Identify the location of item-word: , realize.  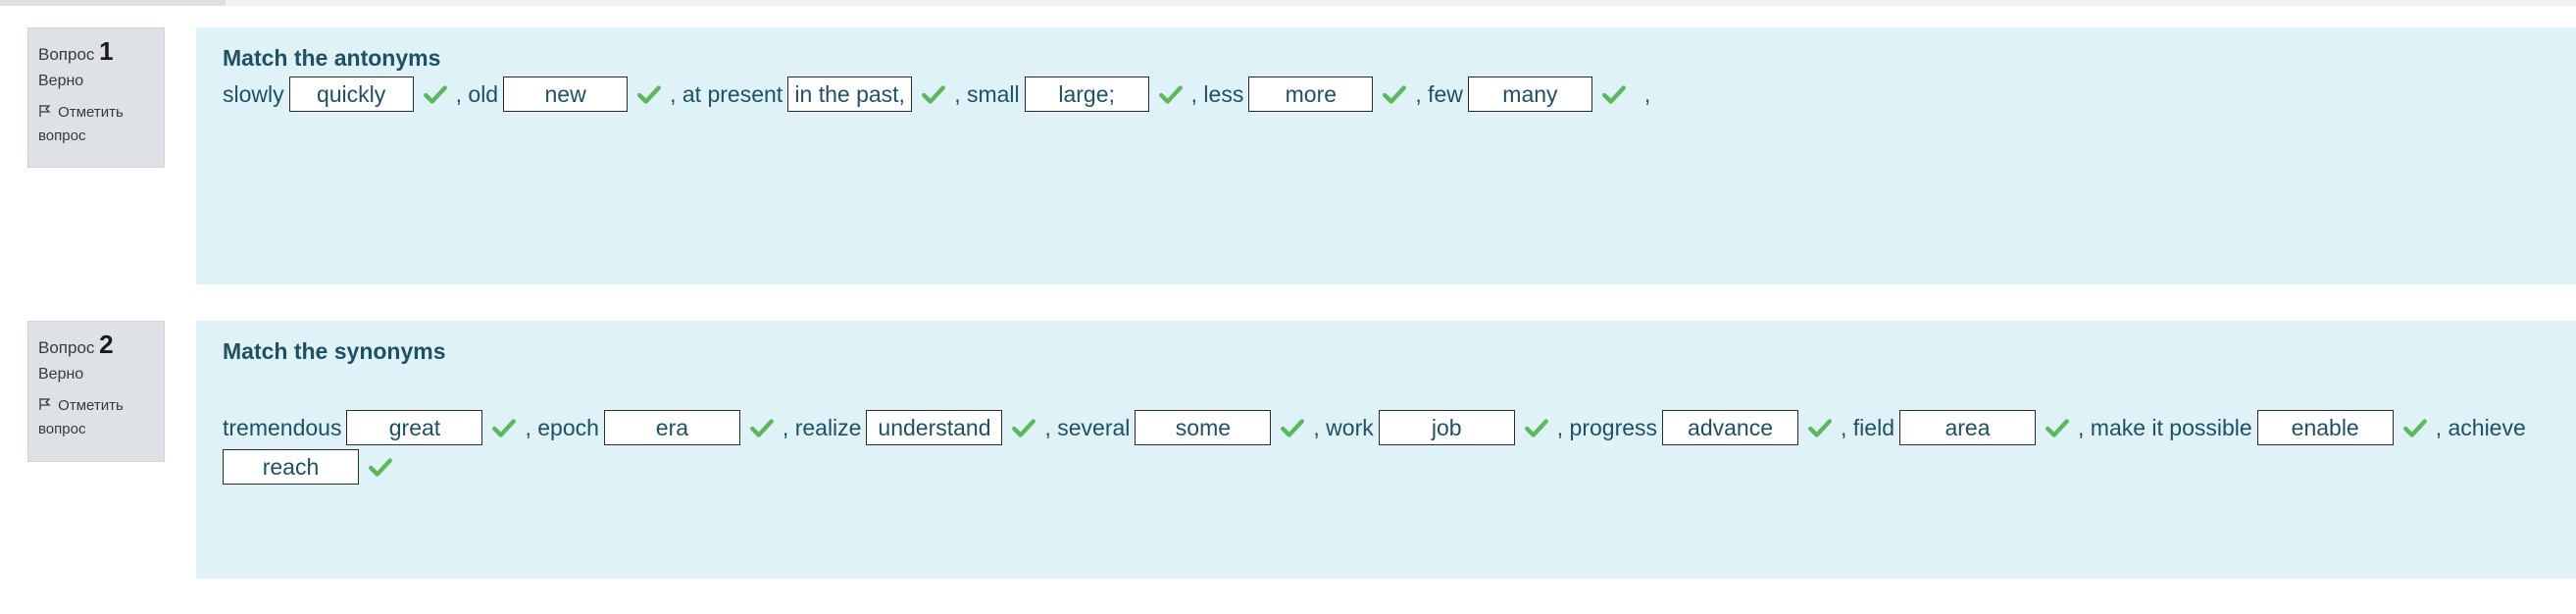
(822, 427).